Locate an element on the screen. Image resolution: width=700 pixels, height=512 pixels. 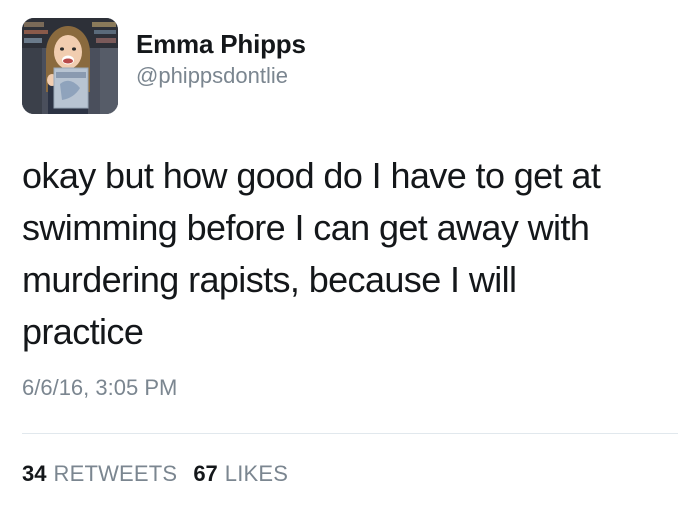
tweet-header: Emma Phipps @phippsdontlie is located at coordinates (164, 66).